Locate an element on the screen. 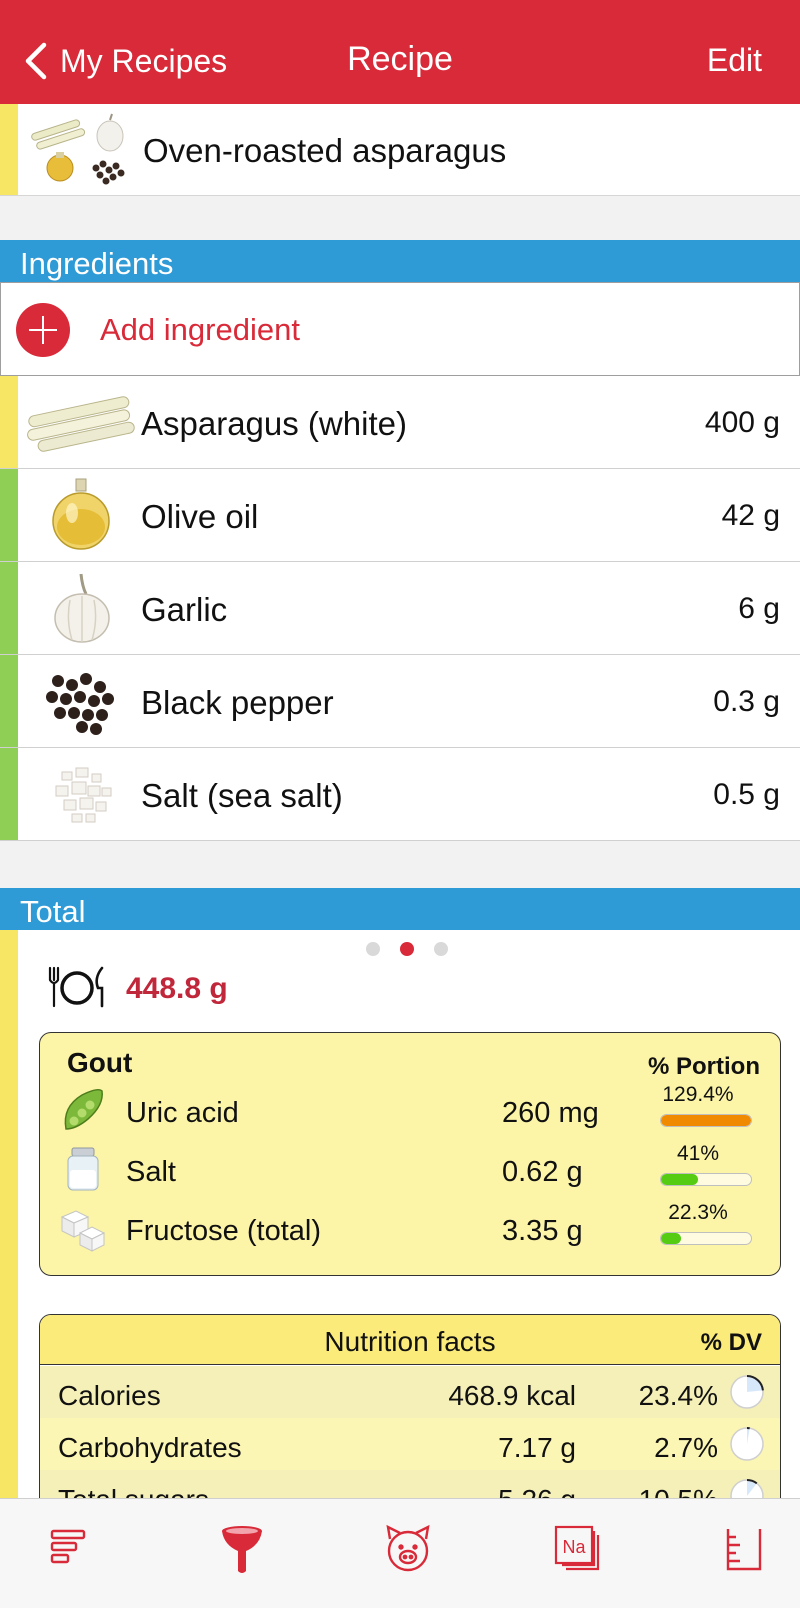 The image size is (800, 1608). ingredient-name: Garlic is located at coordinates (184, 609).